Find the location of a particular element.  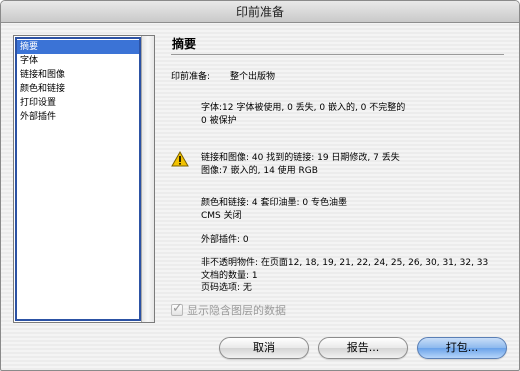

window-title: 印前准备 is located at coordinates (260, 12).